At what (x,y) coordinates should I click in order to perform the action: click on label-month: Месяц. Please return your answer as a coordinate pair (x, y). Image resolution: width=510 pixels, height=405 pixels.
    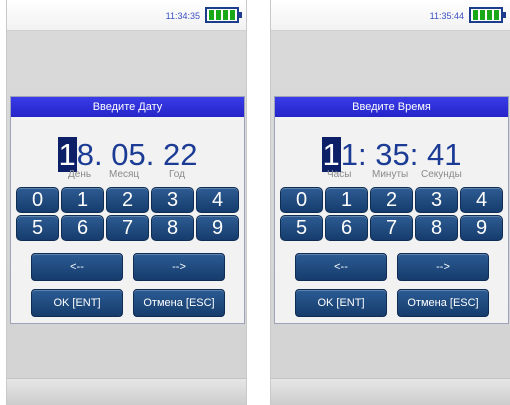
    Looking at the image, I should click on (124, 174).